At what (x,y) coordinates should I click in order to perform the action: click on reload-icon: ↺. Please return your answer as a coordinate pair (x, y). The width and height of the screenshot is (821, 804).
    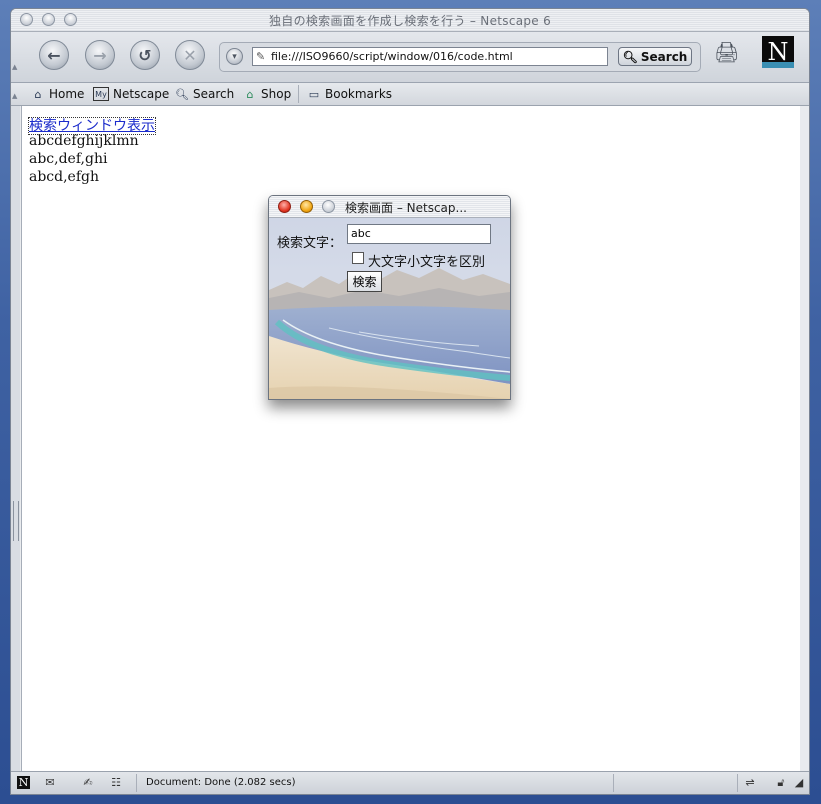
    Looking at the image, I should click on (145, 55).